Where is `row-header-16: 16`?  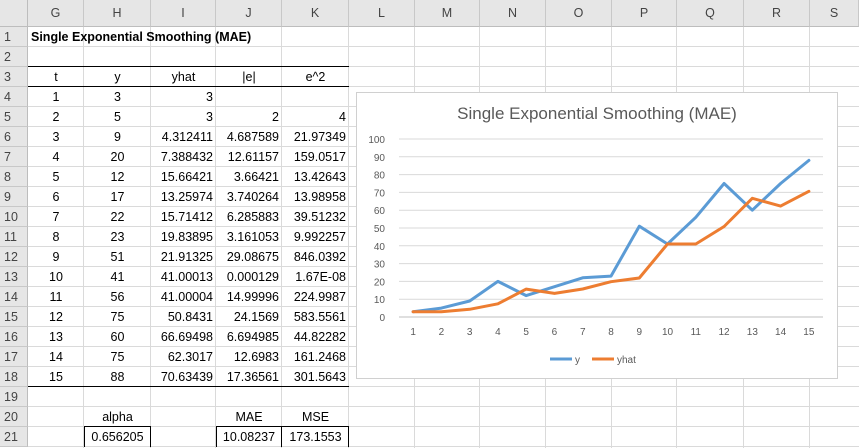 row-header-16: 16 is located at coordinates (14, 337).